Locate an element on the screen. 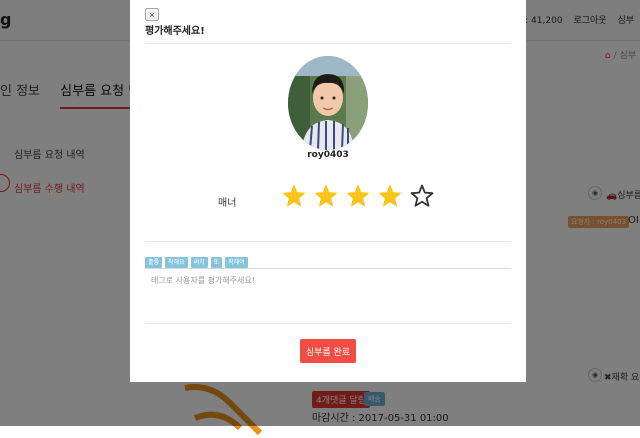 This screenshot has height=438, width=640. star-empty-icon is located at coordinates (422, 196).